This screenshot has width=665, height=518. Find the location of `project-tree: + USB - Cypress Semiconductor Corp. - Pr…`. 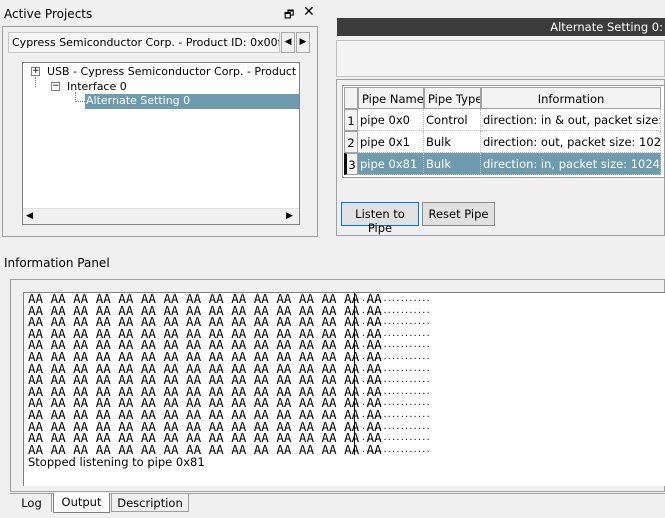

project-tree: + USB - Cypress Semiconductor Corp. - Pr… is located at coordinates (161, 143).